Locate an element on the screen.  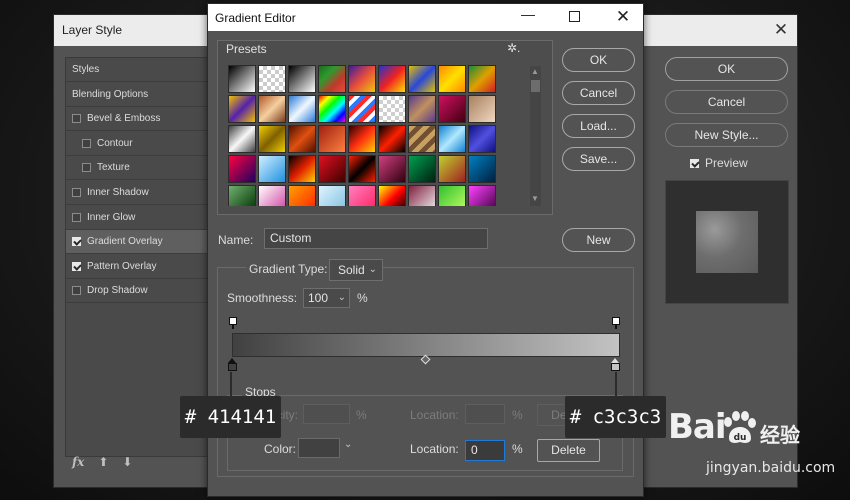
gradient-type-select: Solid ⌄ is located at coordinates (356, 270).